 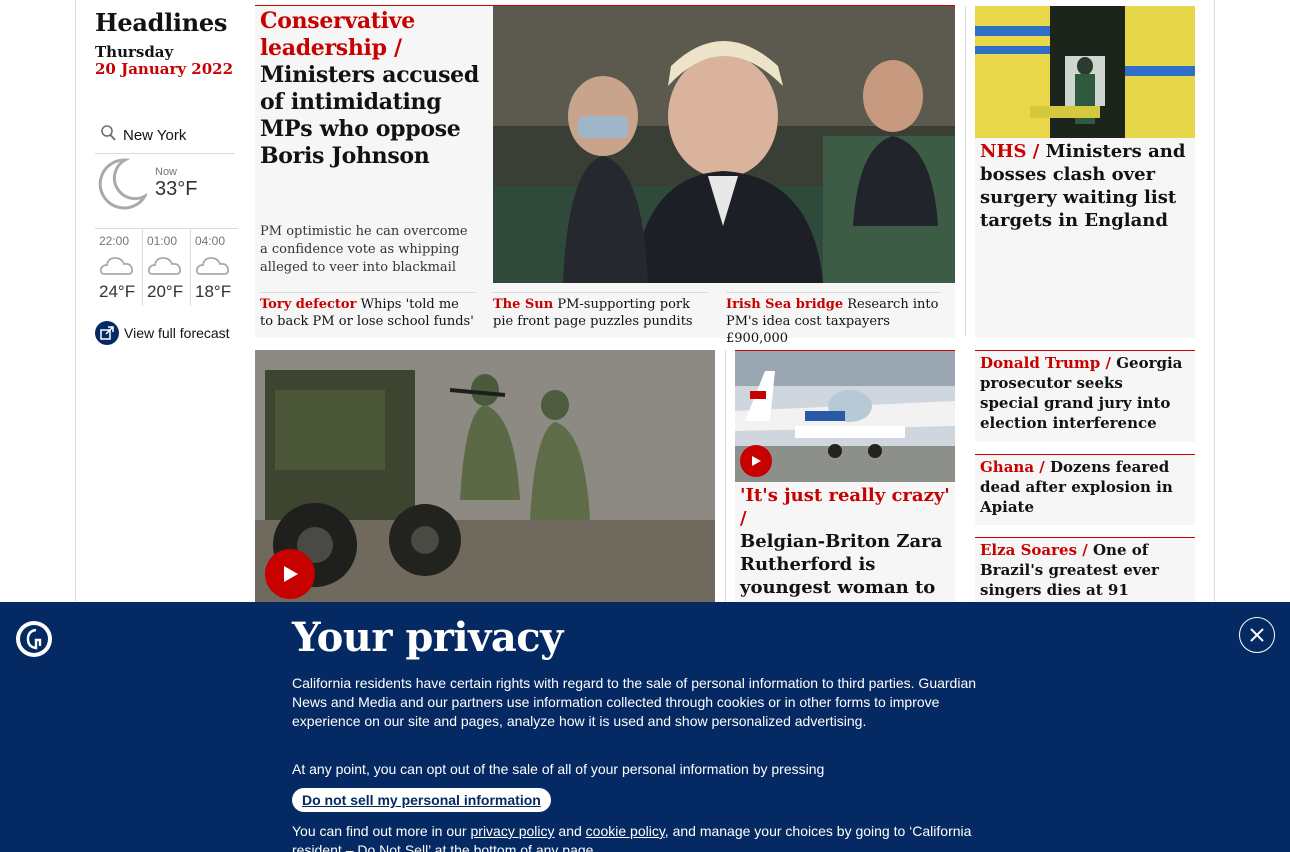 What do you see at coordinates (724, 144) in the screenshot?
I see `main-story-image` at bounding box center [724, 144].